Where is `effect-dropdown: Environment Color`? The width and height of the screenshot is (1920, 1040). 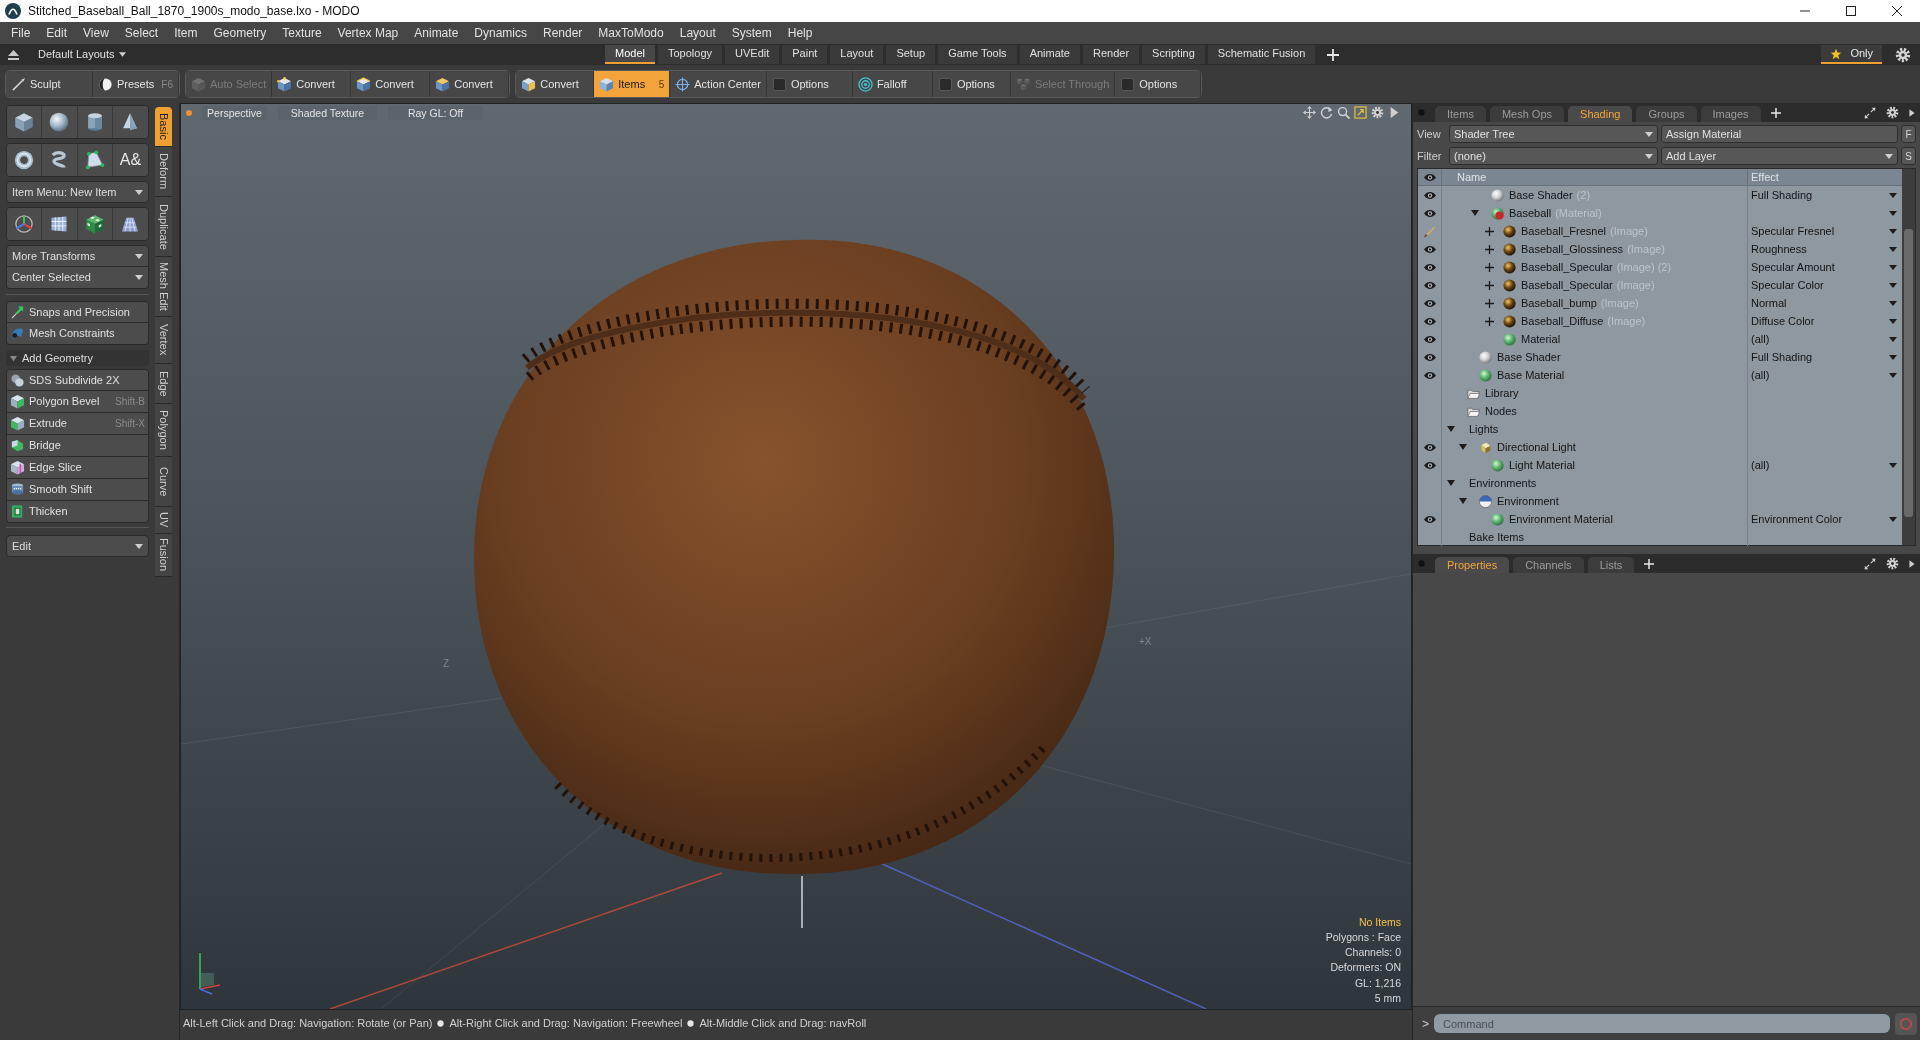
effect-dropdown: Environment Color is located at coordinates (1824, 519).